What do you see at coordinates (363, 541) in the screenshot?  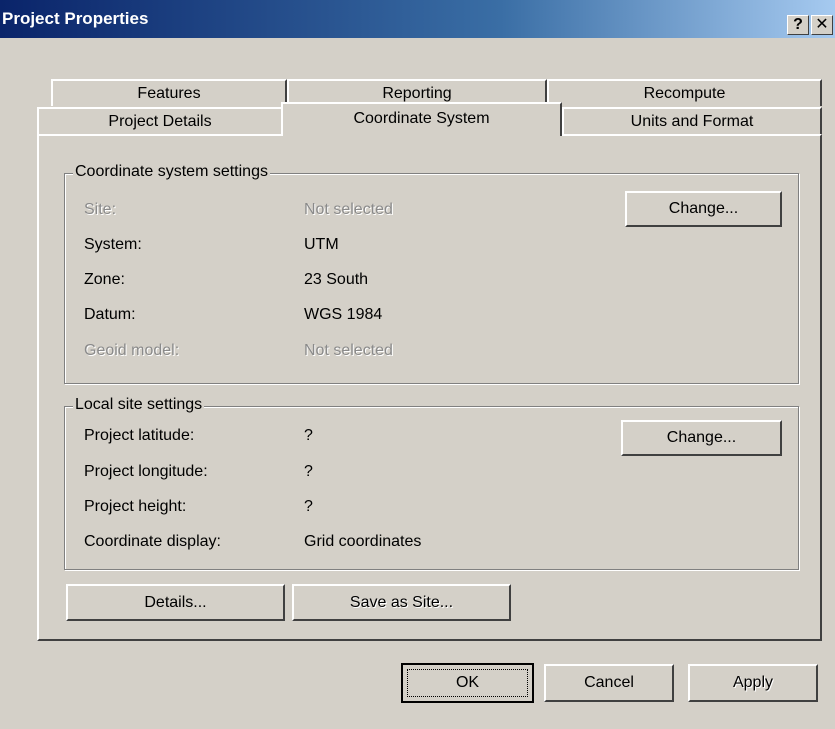 I see `coordinate-display-value: Grid coordinates` at bounding box center [363, 541].